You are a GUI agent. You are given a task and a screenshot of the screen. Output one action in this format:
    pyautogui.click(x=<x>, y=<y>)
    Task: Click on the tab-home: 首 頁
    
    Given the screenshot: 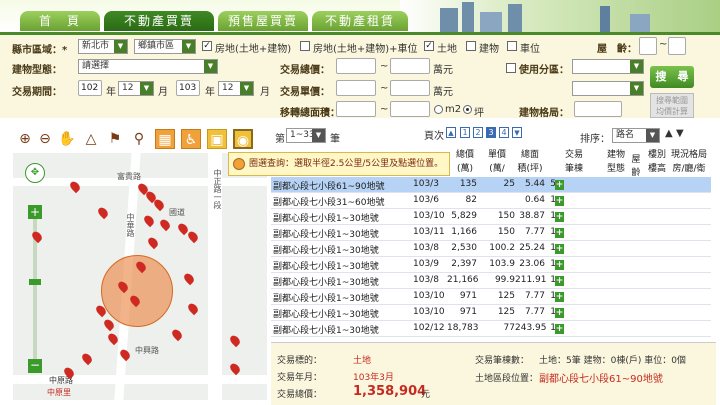 What is the action you would take?
    pyautogui.click(x=60, y=21)
    